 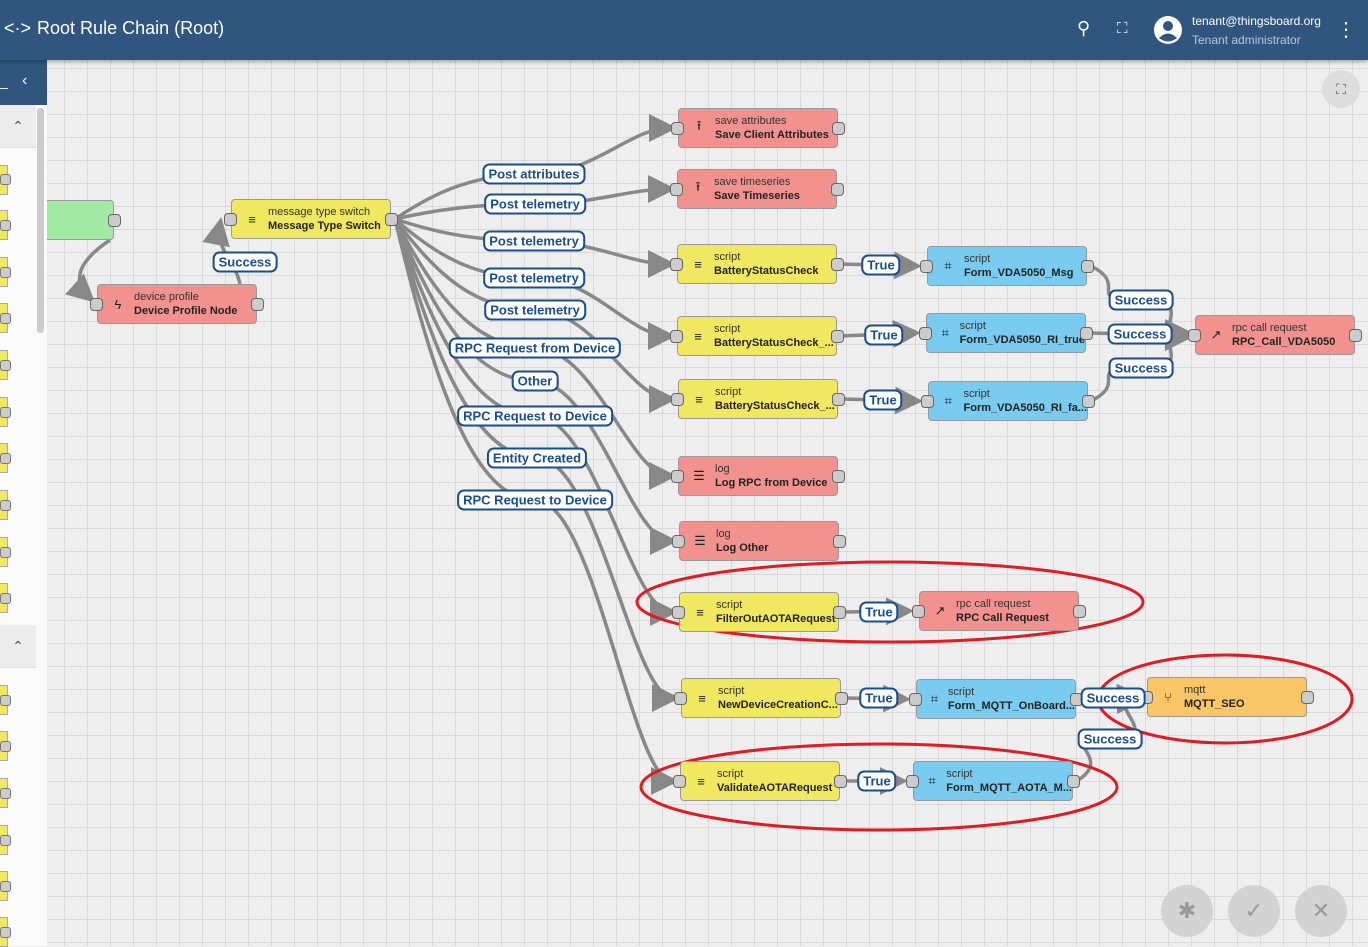 What do you see at coordinates (535, 381) in the screenshot?
I see `link-label: Other` at bounding box center [535, 381].